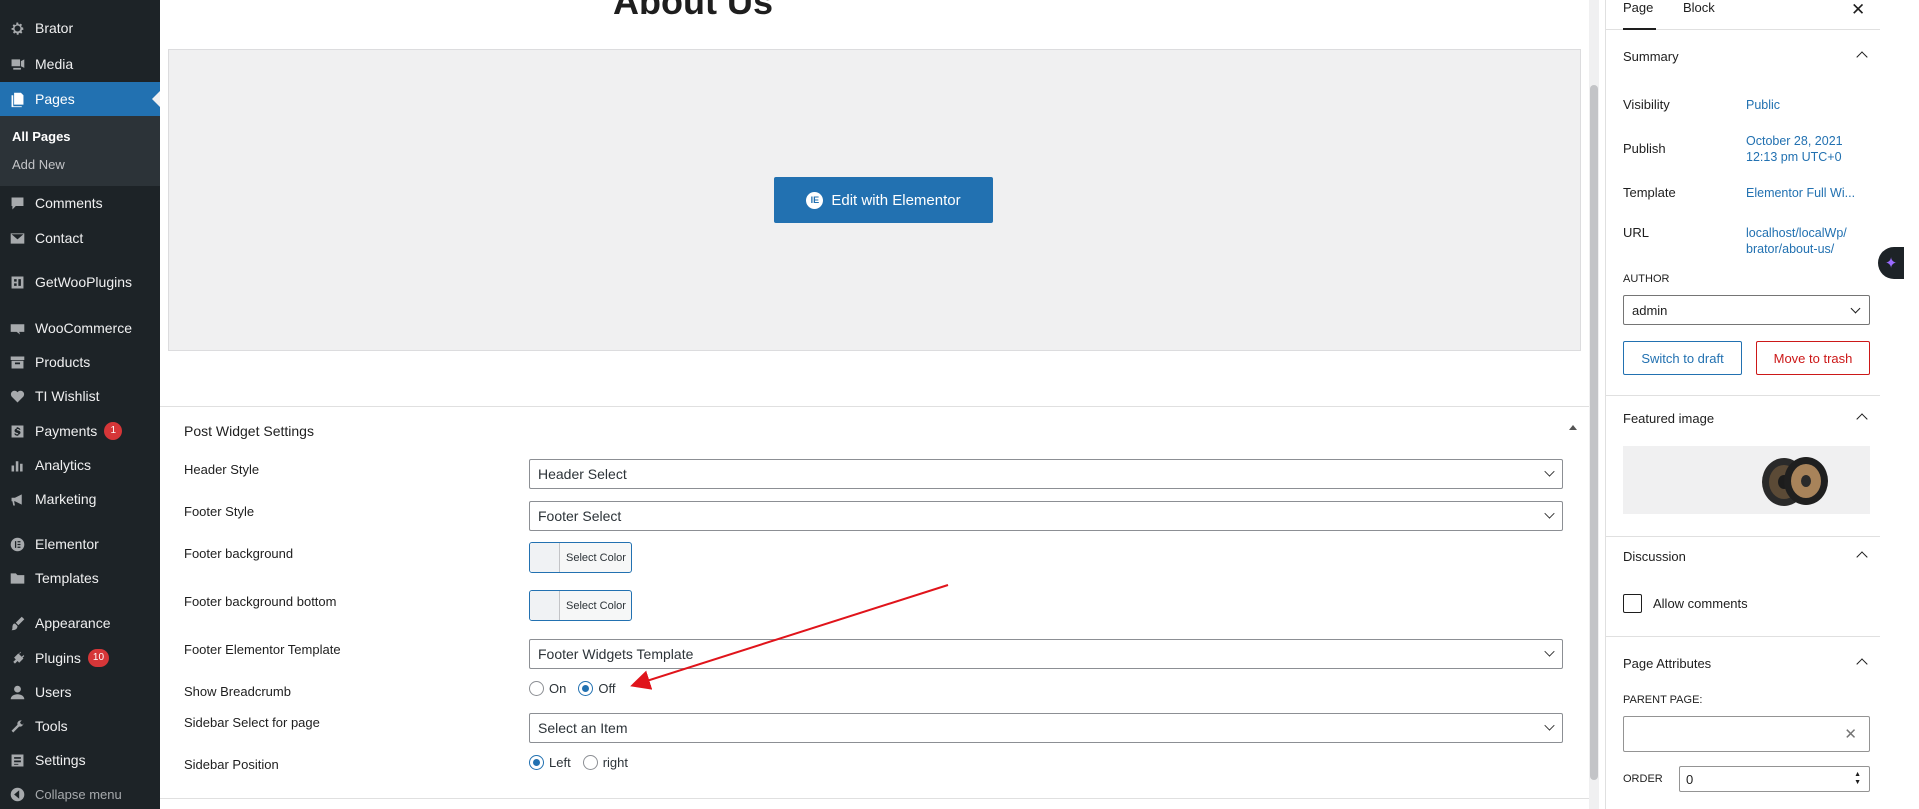 The image size is (1919, 809). Describe the element at coordinates (60, 760) in the screenshot. I see `menu-label: Settings` at that location.